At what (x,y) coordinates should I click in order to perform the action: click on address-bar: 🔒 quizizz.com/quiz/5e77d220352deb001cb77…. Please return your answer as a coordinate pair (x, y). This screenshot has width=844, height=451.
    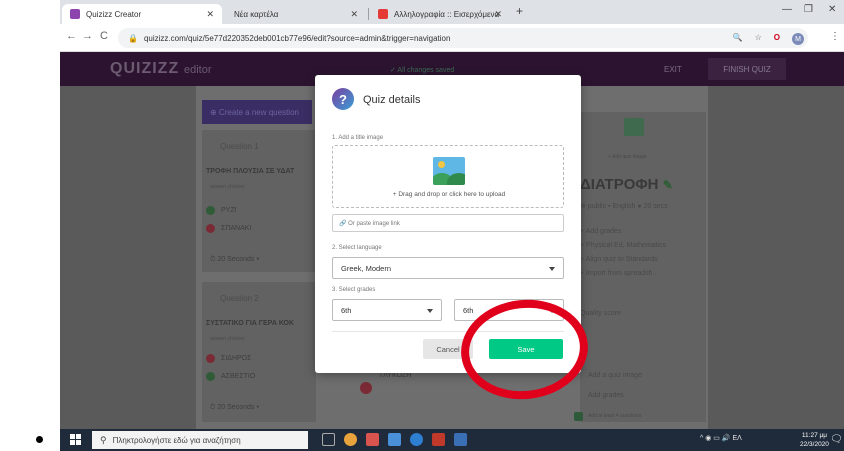
    Looking at the image, I should click on (463, 38).